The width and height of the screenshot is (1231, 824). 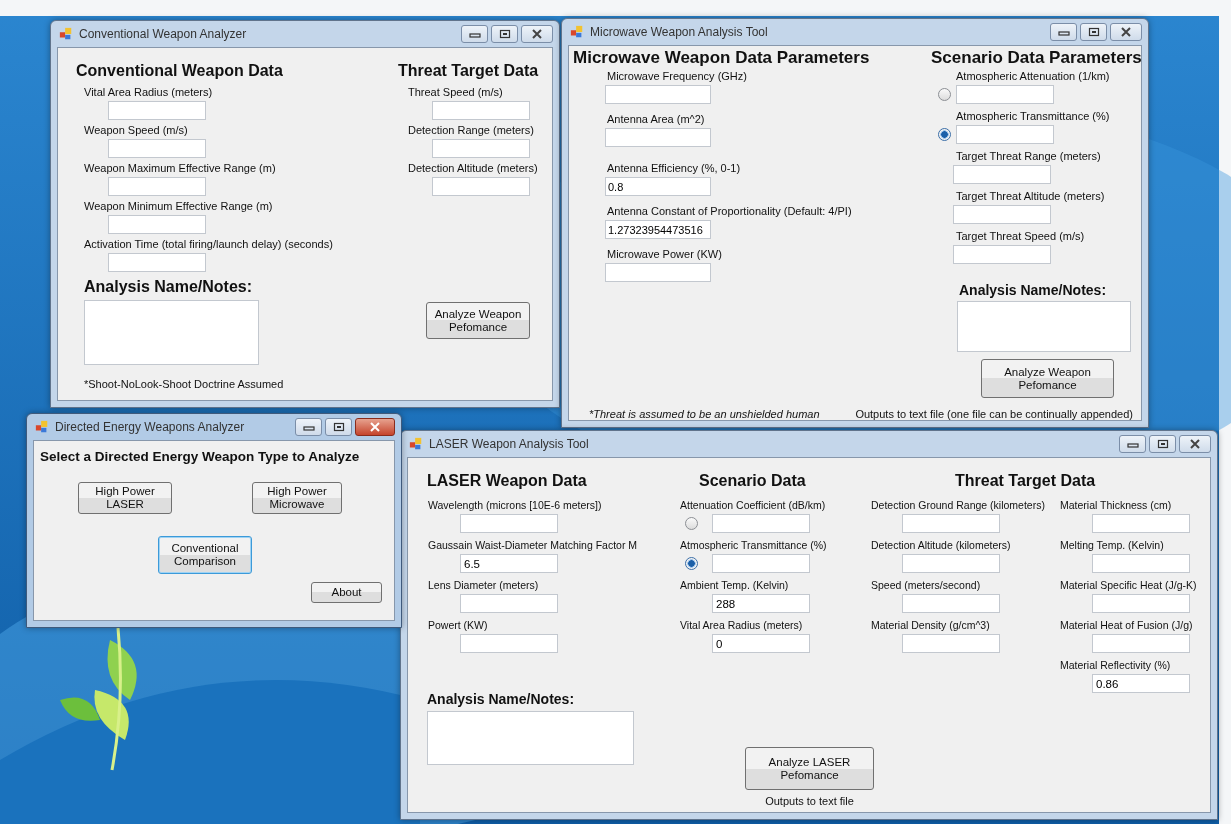 What do you see at coordinates (509, 563) in the screenshot?
I see `input-field: 6.5` at bounding box center [509, 563].